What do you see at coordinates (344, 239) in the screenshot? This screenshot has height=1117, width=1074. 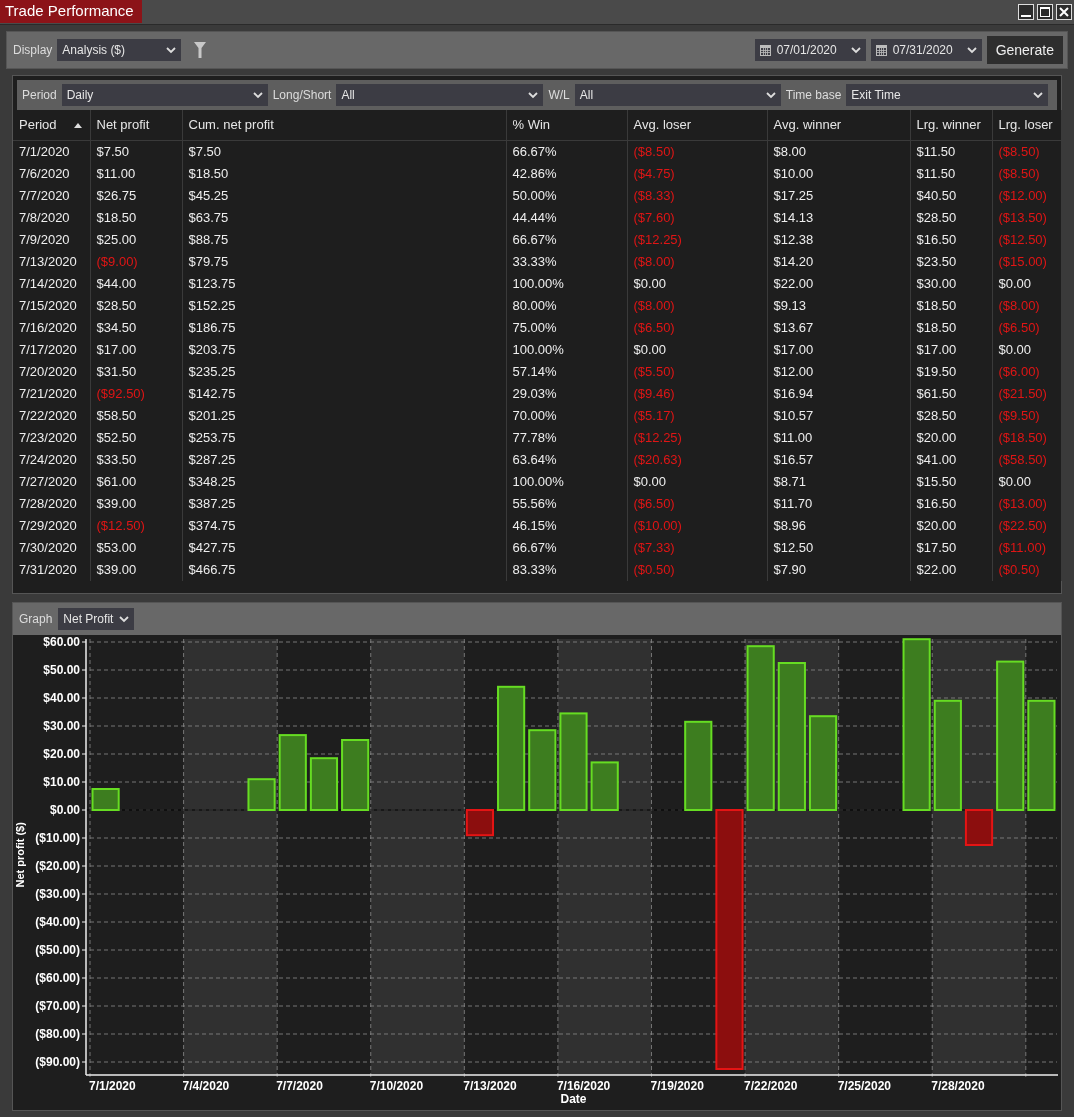 I see `table-cell: $88.75` at bounding box center [344, 239].